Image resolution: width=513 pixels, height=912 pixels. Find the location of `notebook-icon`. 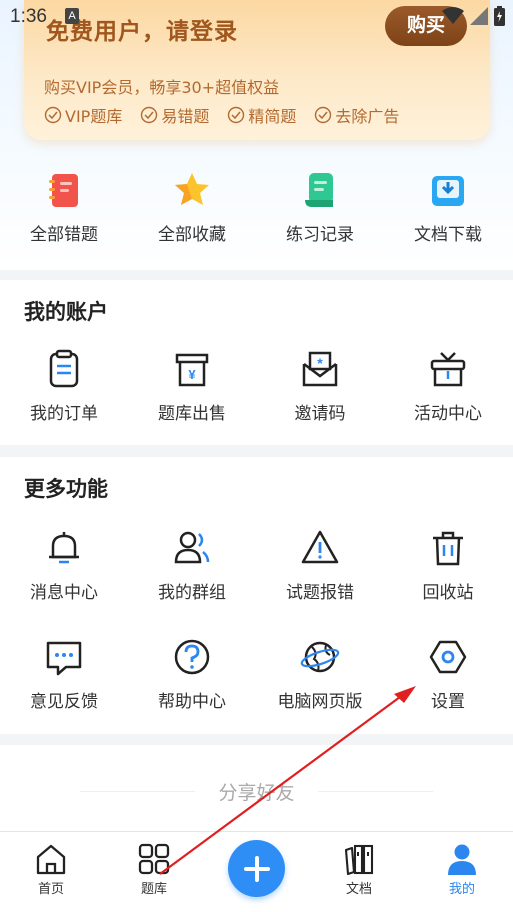

notebook-icon is located at coordinates (63, 190).